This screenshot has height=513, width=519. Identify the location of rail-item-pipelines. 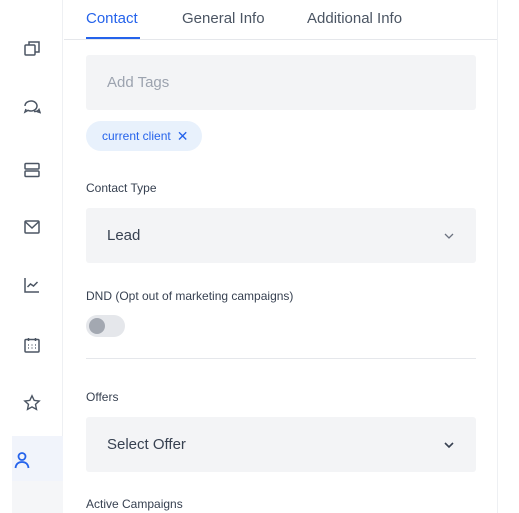
(31, 170).